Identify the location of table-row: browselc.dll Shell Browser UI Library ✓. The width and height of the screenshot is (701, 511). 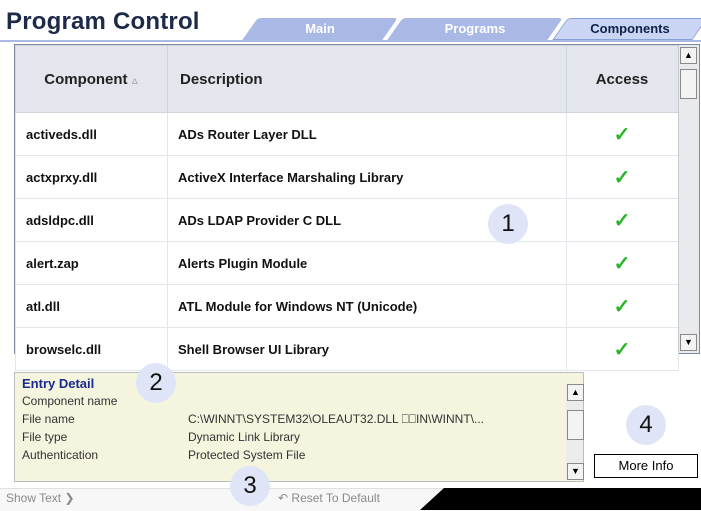
(347, 349).